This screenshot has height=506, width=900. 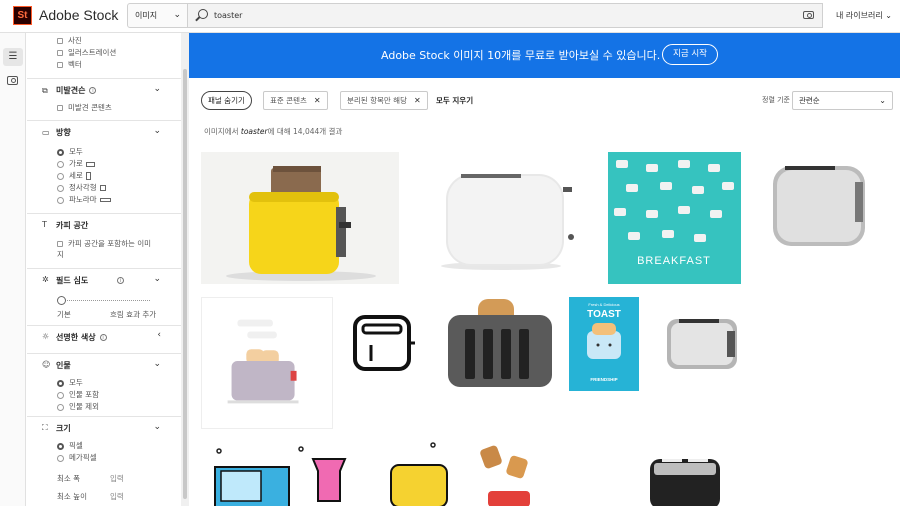 I want to click on section-title: 선명한 색상 i, so click(x=81, y=337).